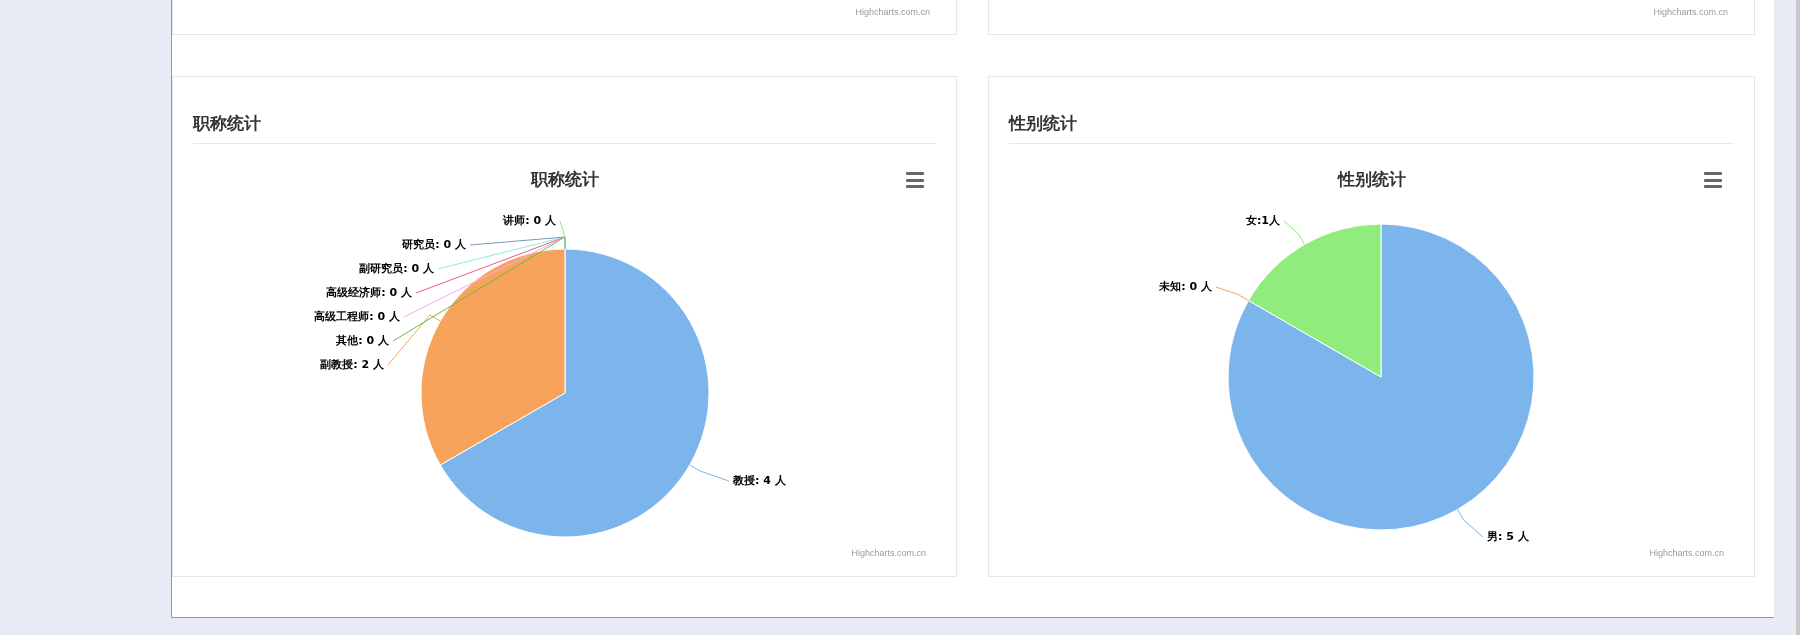  Describe the element at coordinates (529, 220) in the screenshot. I see `data-label: 讲师: 0 人` at that location.